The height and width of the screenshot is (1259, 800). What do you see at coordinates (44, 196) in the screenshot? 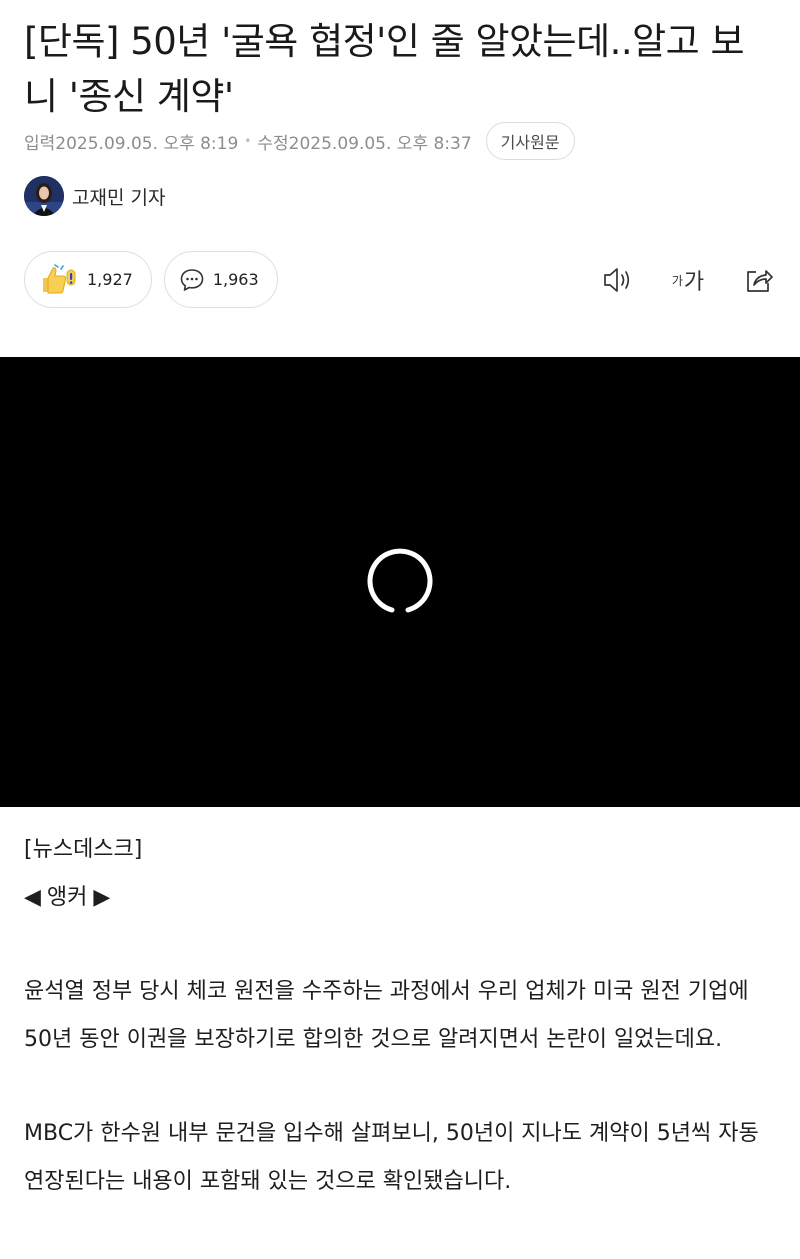
I see `author-avatar` at bounding box center [44, 196].